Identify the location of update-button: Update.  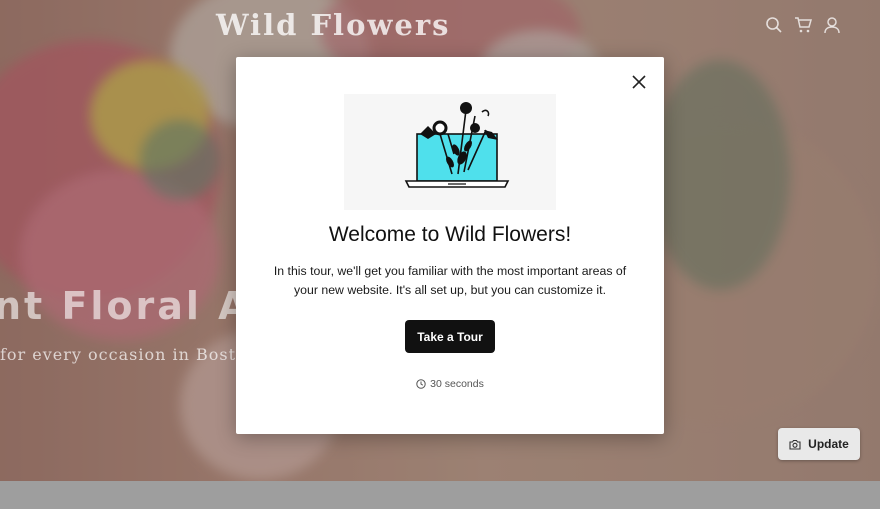
(819, 444).